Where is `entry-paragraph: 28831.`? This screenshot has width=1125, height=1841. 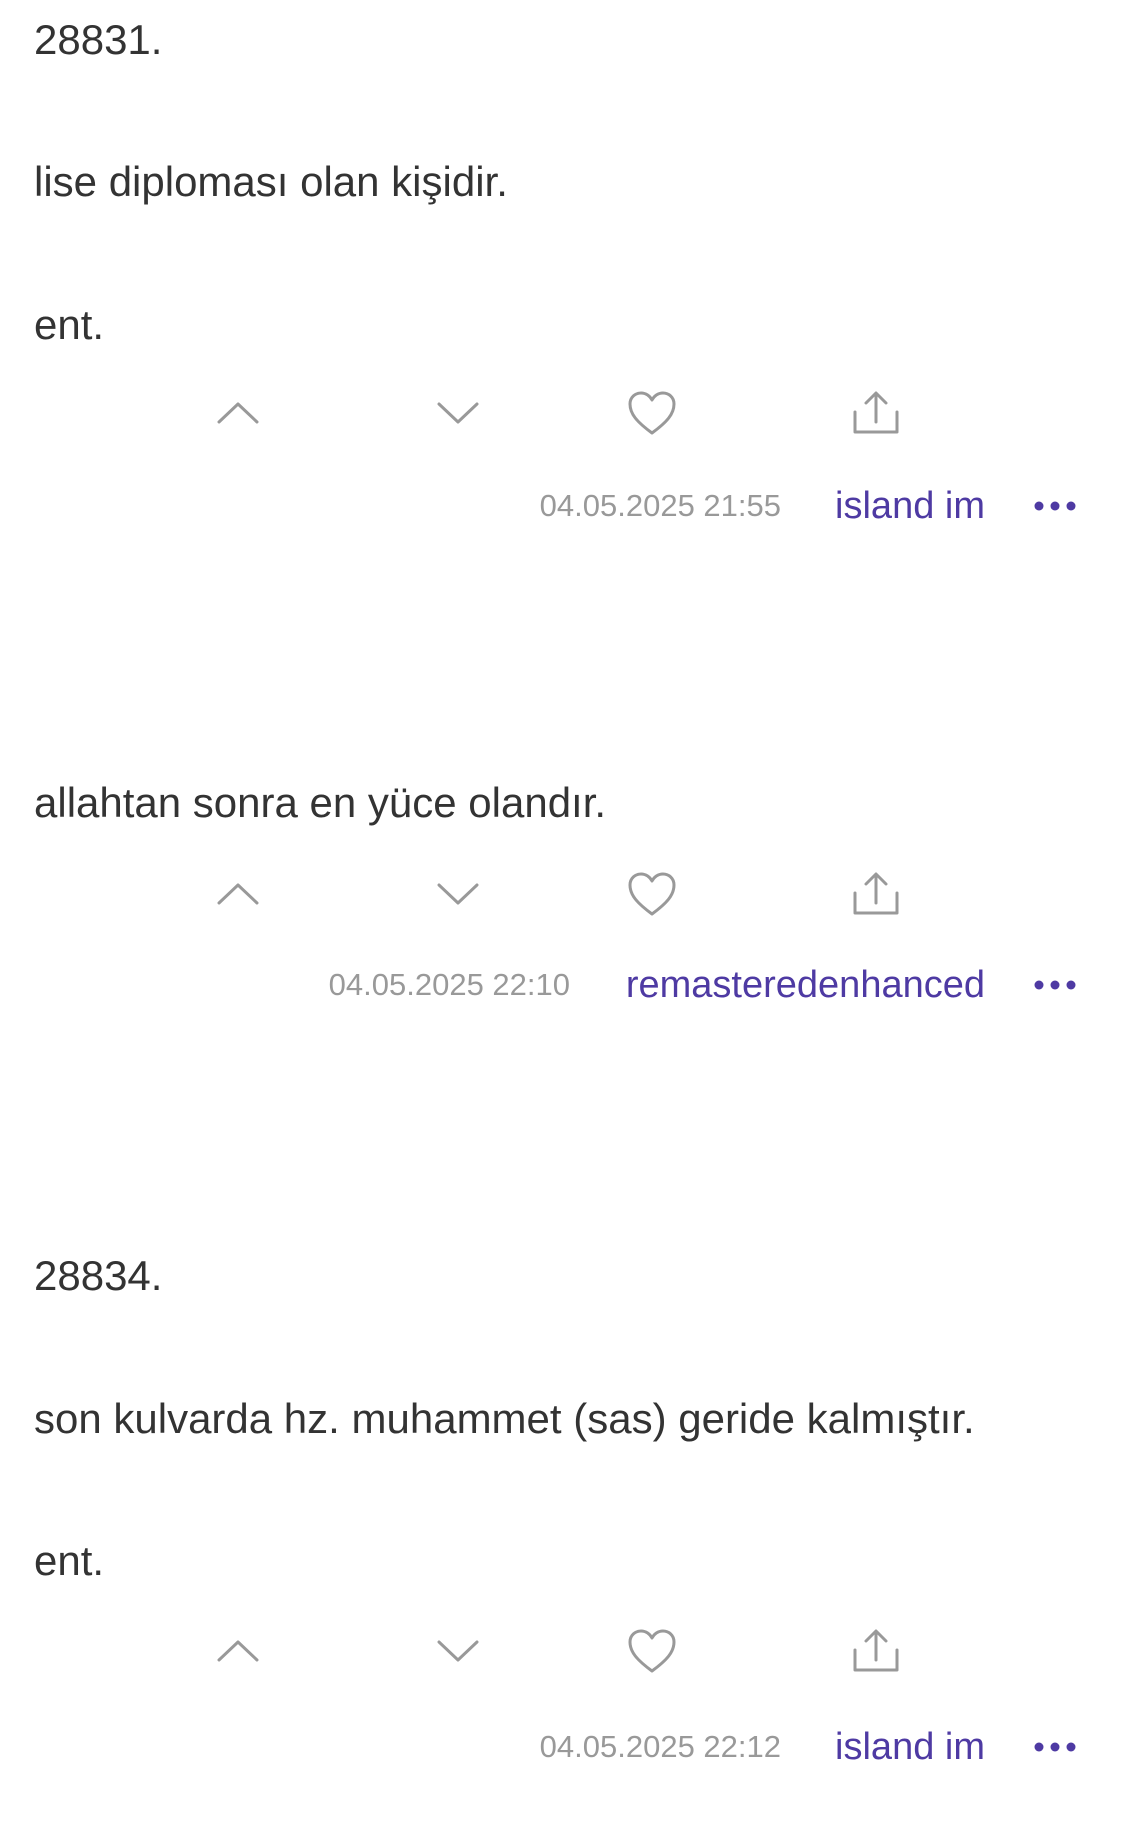 entry-paragraph: 28831. is located at coordinates (98, 39).